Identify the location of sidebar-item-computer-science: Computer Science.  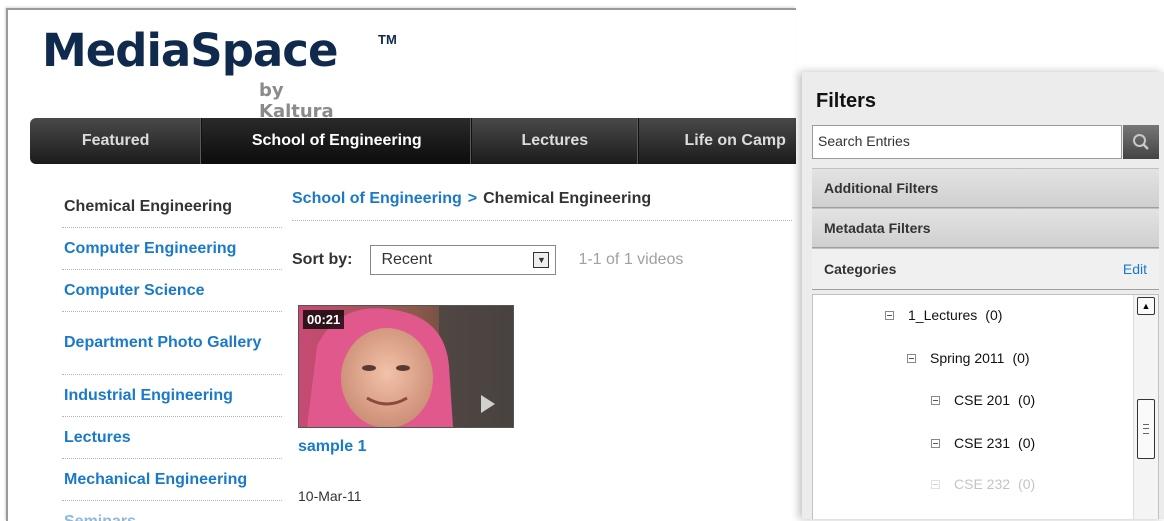
(172, 291).